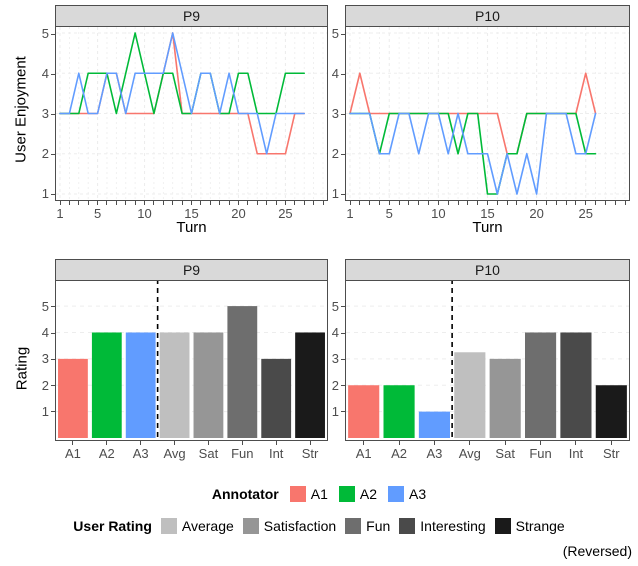  Describe the element at coordinates (540, 526) in the screenshot. I see `legend-item-label: Strange` at that location.